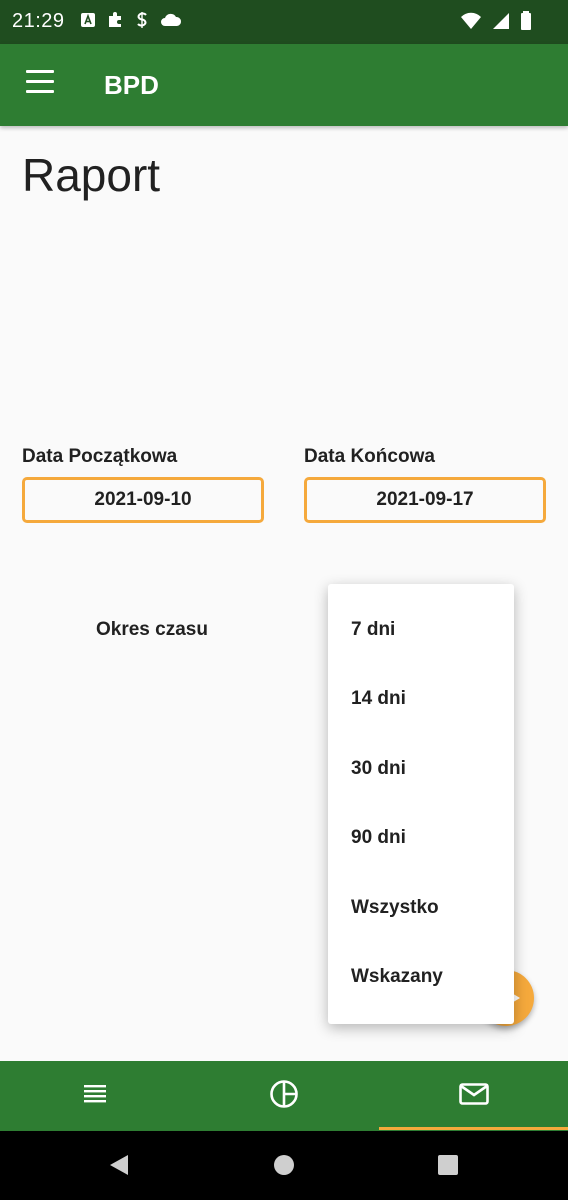 The height and width of the screenshot is (1200, 568). Describe the element at coordinates (152, 629) in the screenshot. I see `period-label: Okres czasu` at that location.